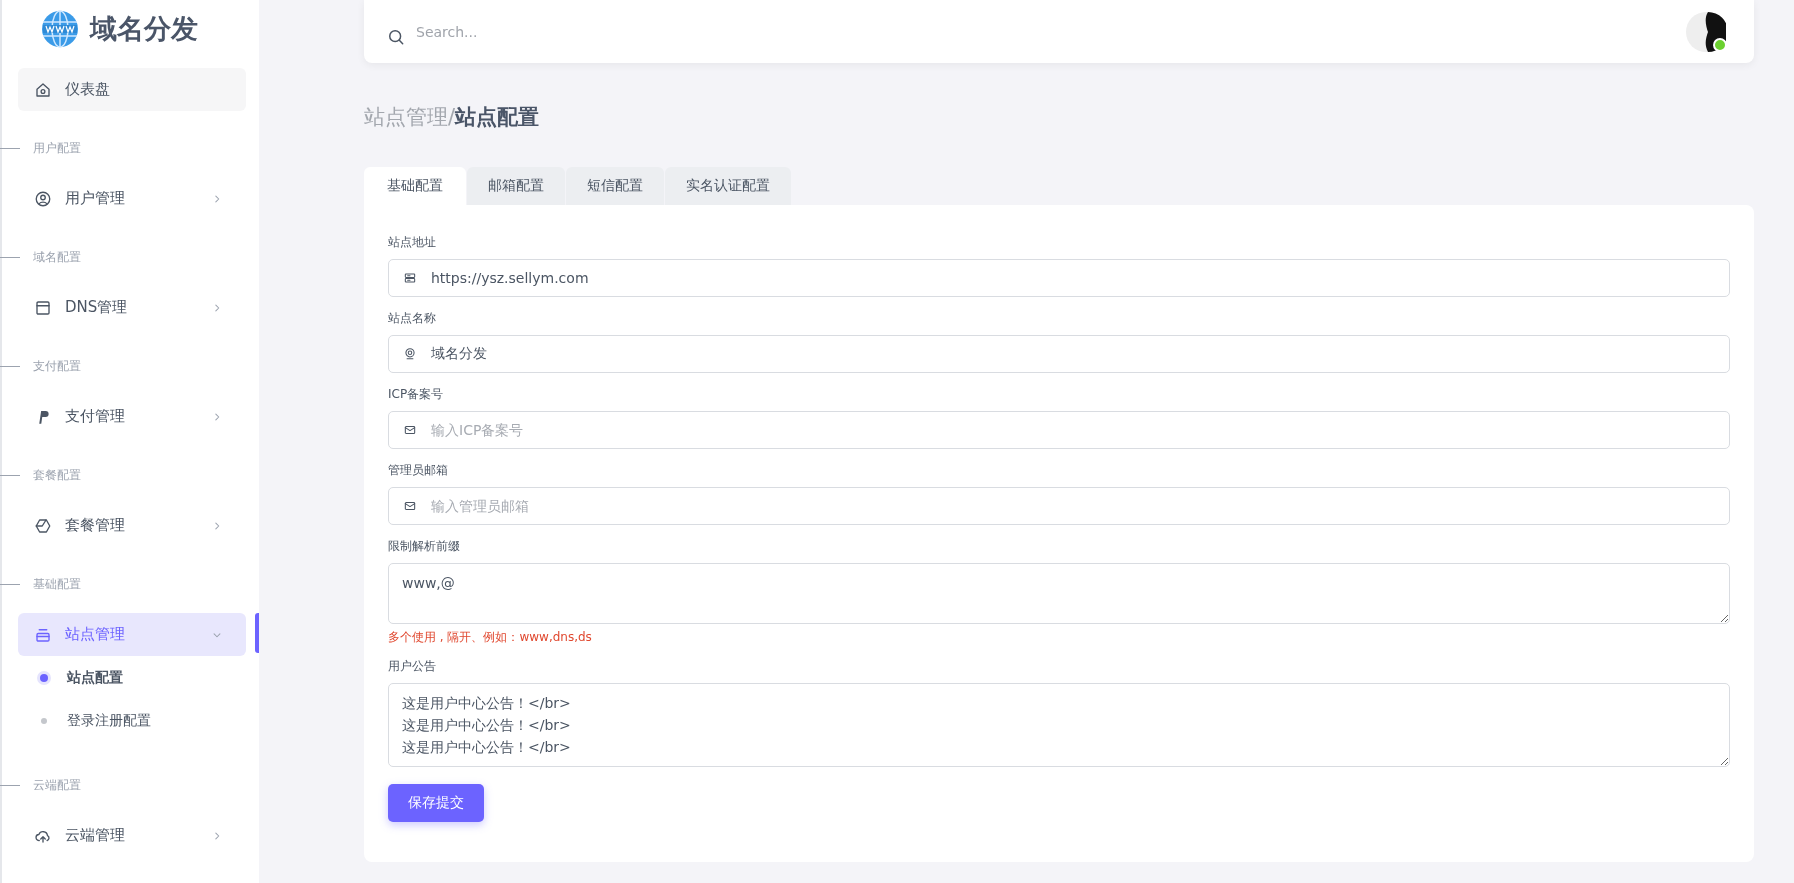  I want to click on field-label: ICP备案号, so click(416, 394).